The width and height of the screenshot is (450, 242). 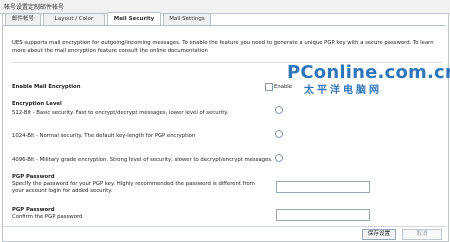 I want to click on encryption-512-radio, so click(x=279, y=110).